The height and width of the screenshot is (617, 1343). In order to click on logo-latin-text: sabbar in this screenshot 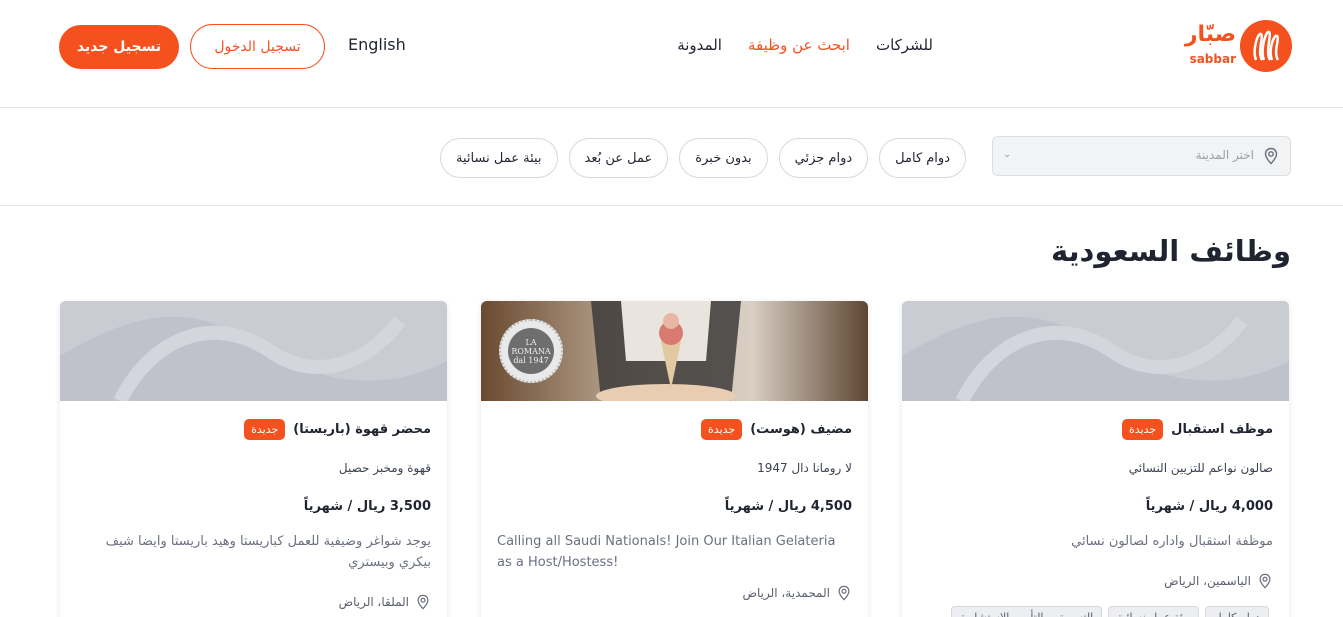, I will do `click(1212, 59)`.